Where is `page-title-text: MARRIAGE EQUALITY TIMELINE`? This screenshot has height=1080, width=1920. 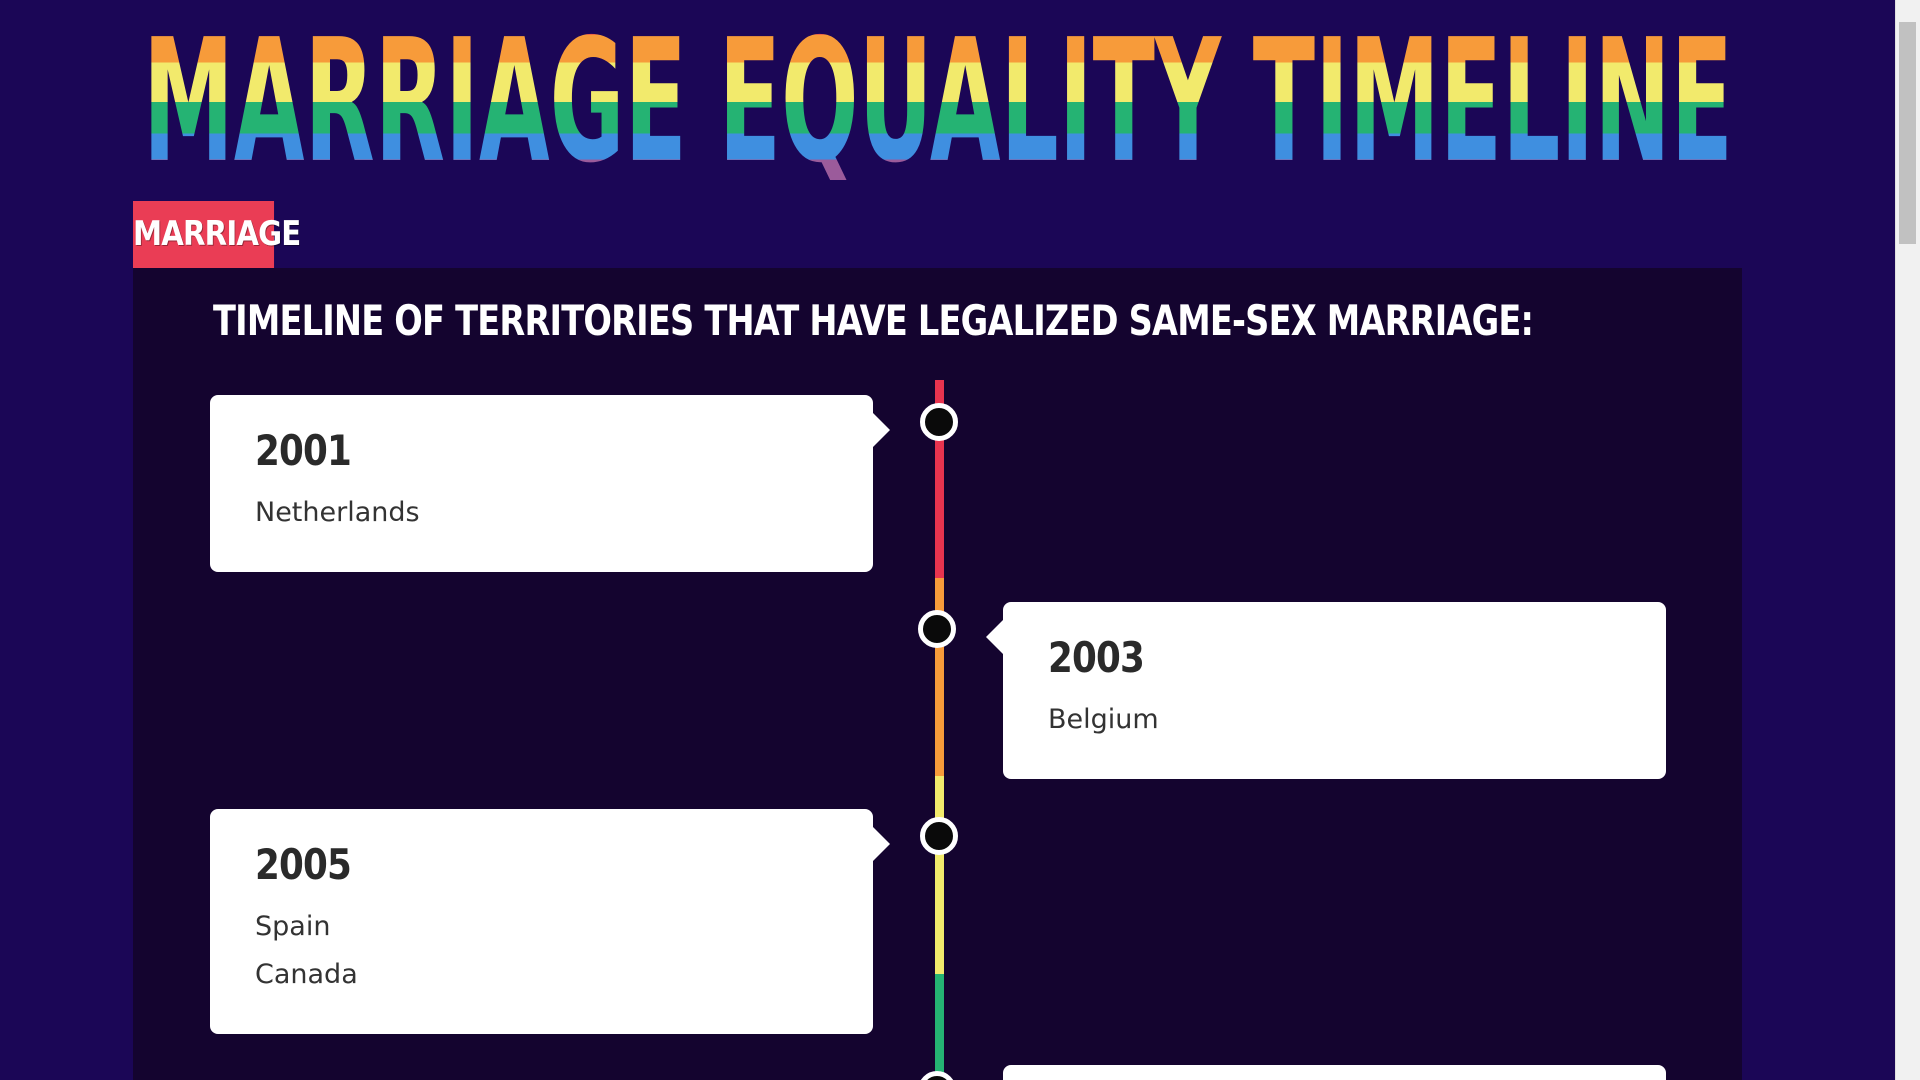
page-title-text: MARRIAGE EQUALITY TIMELINE is located at coordinates (938, 95).